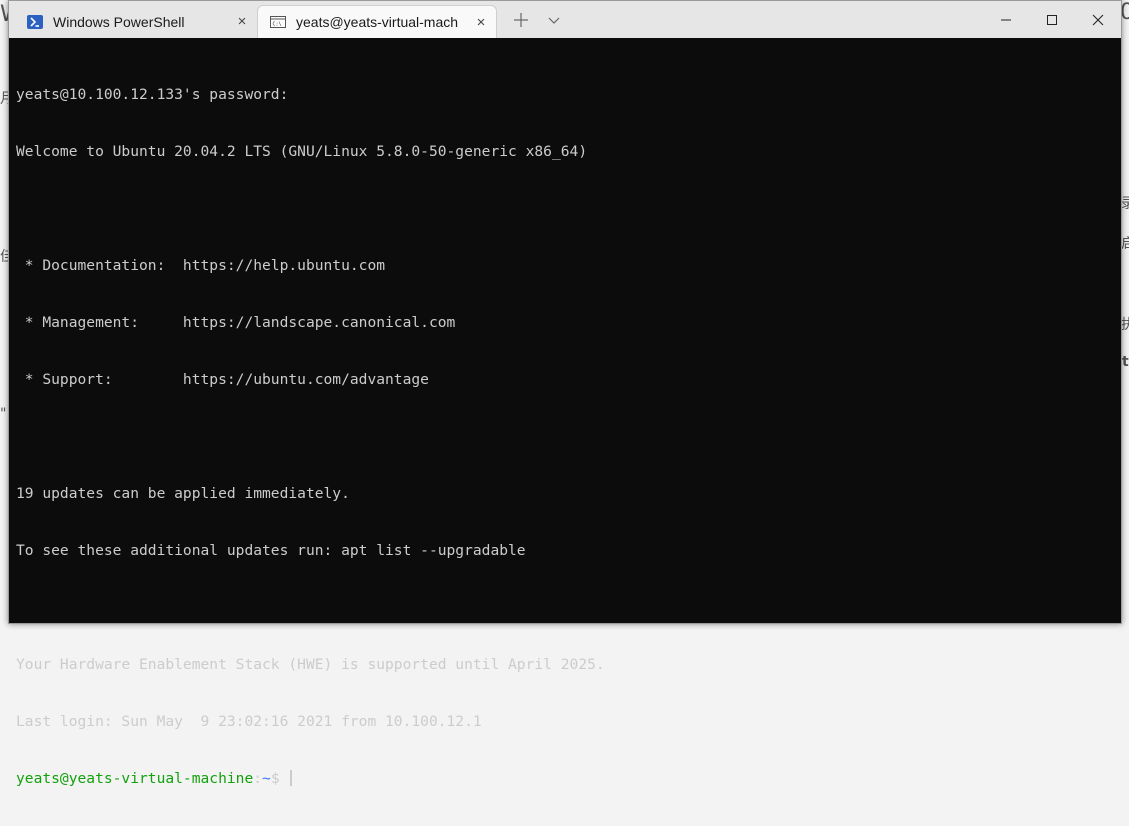  What do you see at coordinates (35, 21) in the screenshot?
I see `powershell-icon` at bounding box center [35, 21].